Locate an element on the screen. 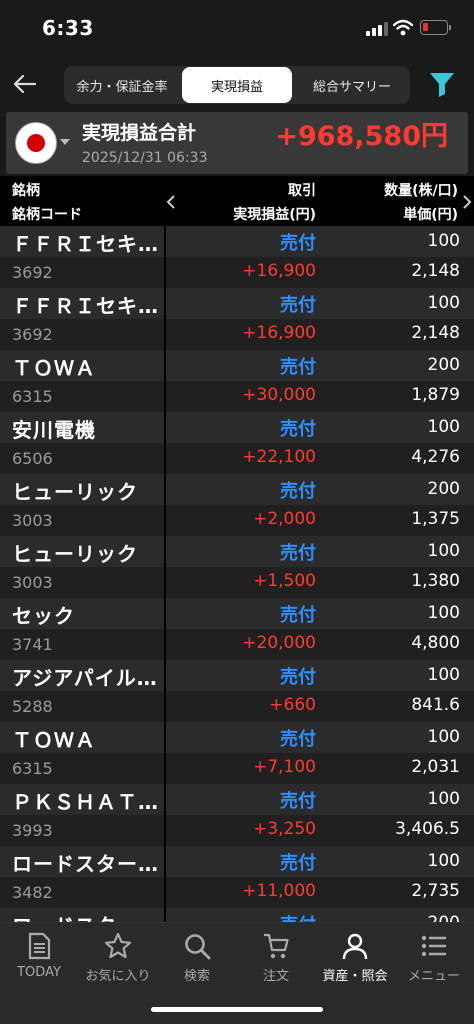  tab-label: 注文 is located at coordinates (275, 976).